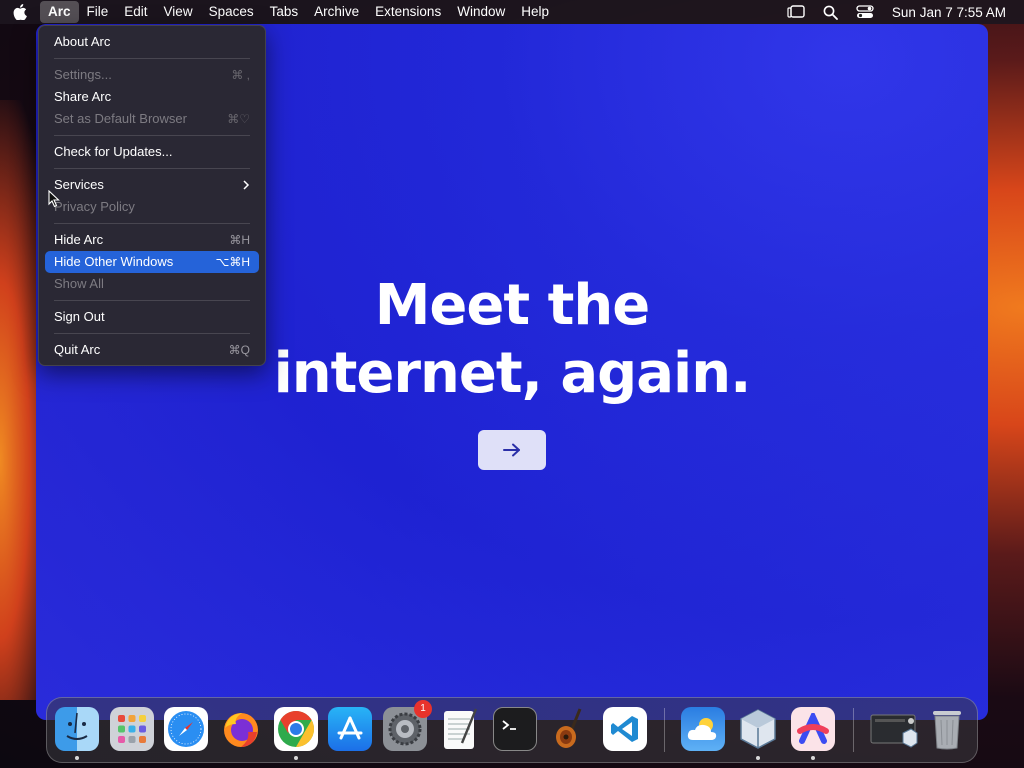 The height and width of the screenshot is (768, 1024). I want to click on menu-hide-other-windows: Hide Other Windows ⌥⌘H, so click(152, 262).